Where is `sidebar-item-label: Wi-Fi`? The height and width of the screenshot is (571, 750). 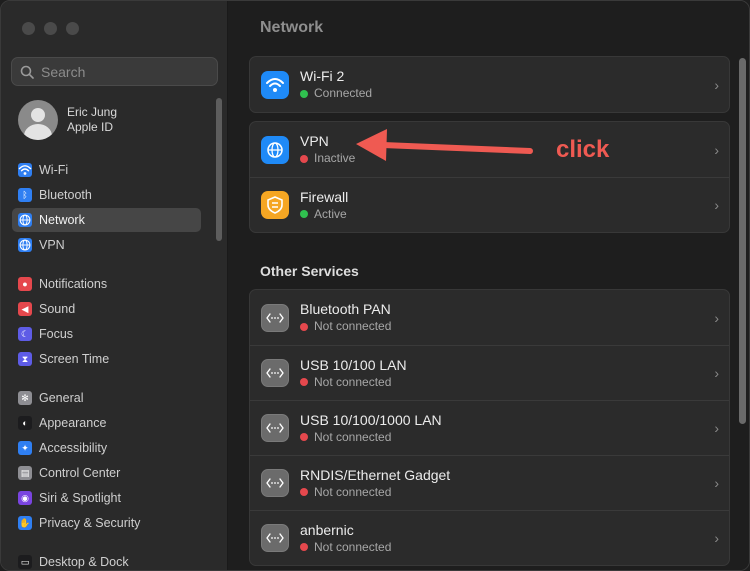 sidebar-item-label: Wi-Fi is located at coordinates (54, 170).